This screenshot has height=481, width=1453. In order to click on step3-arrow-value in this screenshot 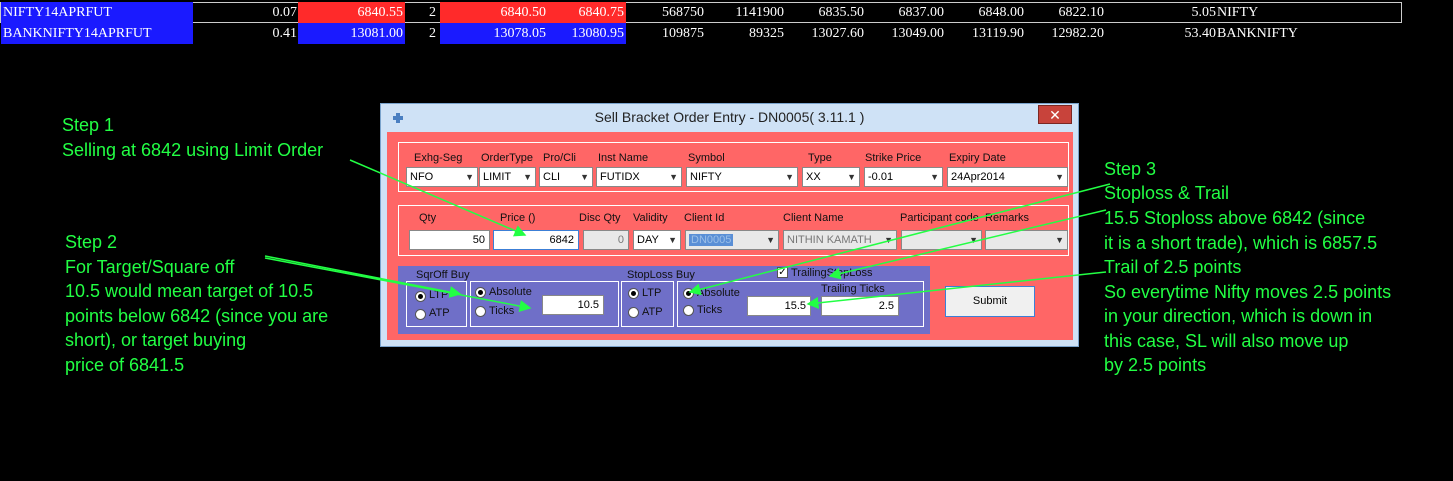, I will do `click(956, 290)`.